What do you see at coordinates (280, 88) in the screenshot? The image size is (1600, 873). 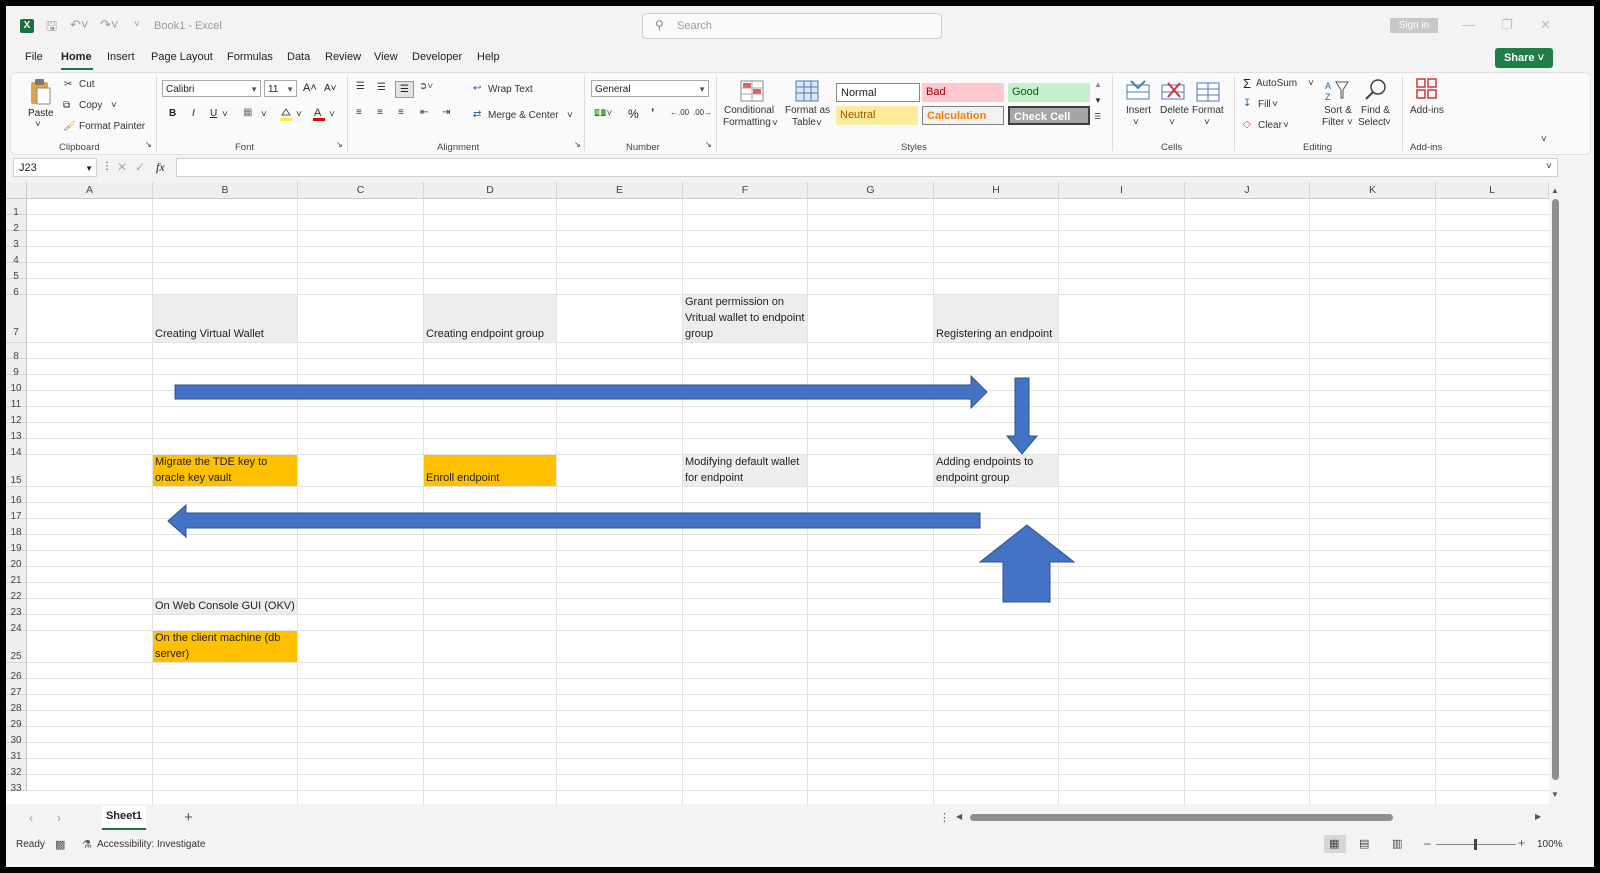 I see `font-size-select: 11 ▼` at bounding box center [280, 88].